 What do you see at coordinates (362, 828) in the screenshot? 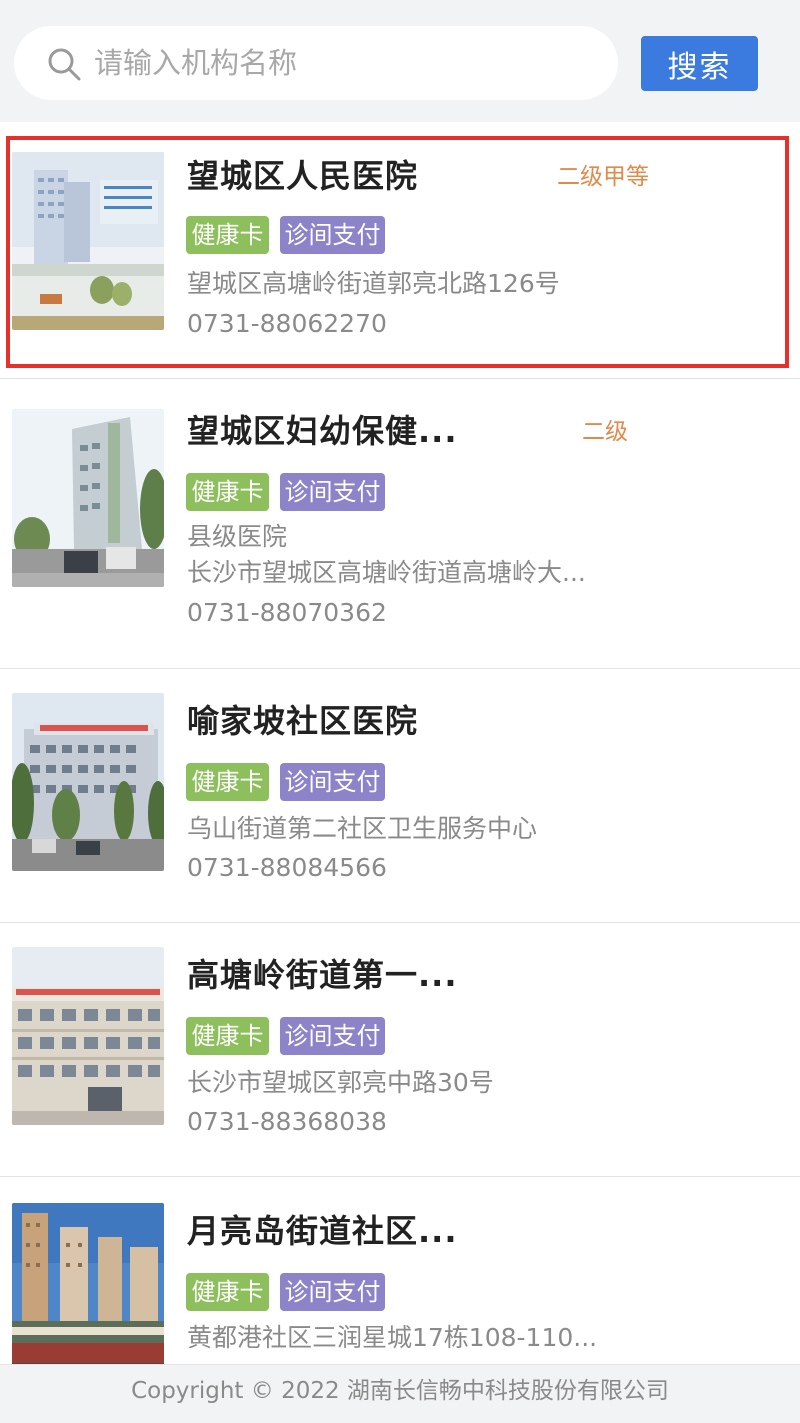
I see `address-text: 乌山街道第二社区卫生服务中心` at bounding box center [362, 828].